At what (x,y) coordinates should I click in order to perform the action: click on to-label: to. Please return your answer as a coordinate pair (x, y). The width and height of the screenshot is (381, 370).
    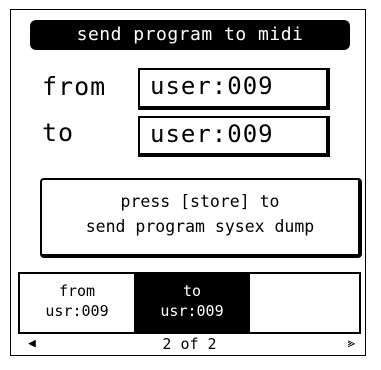
    Looking at the image, I should click on (58, 132).